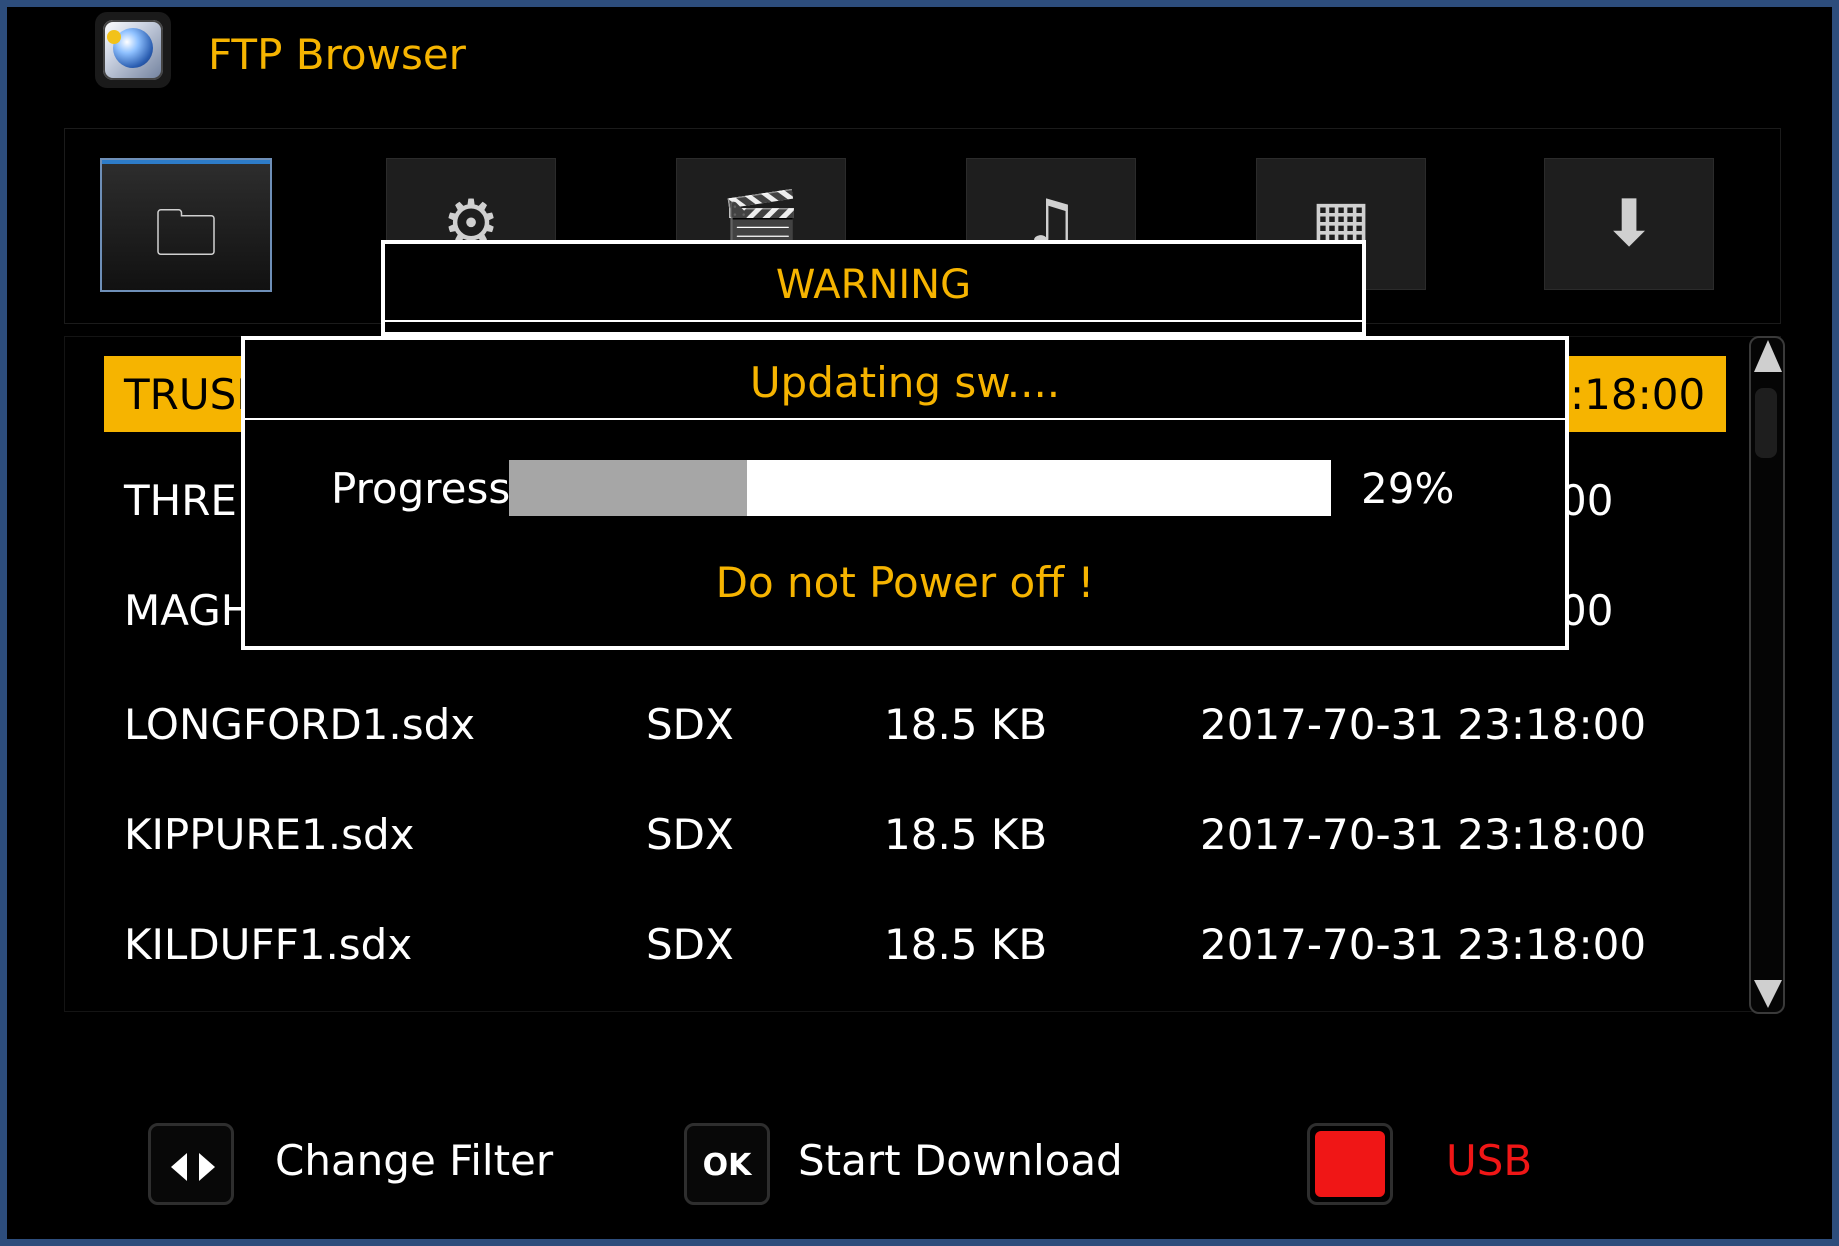 The width and height of the screenshot is (1839, 1246). Describe the element at coordinates (1768, 356) in the screenshot. I see `scroll-up-arrow-icon` at that location.